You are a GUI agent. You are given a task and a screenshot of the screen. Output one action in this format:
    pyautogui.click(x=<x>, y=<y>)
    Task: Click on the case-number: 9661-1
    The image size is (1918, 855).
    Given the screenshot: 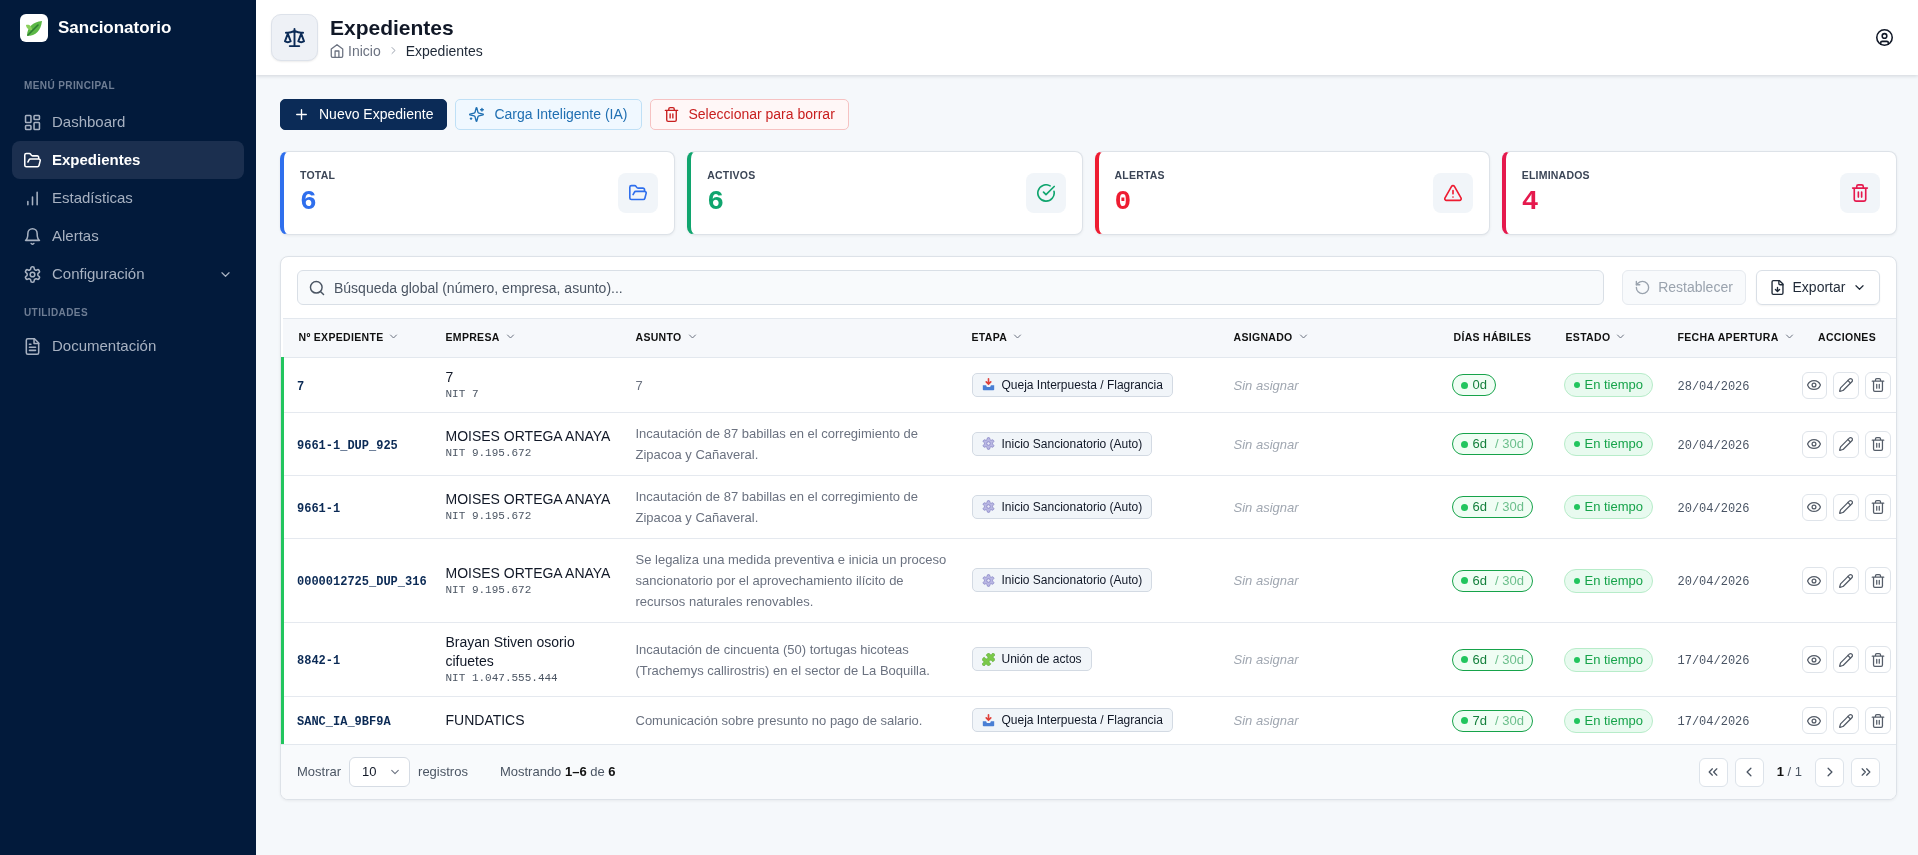 What is the action you would take?
    pyautogui.click(x=319, y=508)
    